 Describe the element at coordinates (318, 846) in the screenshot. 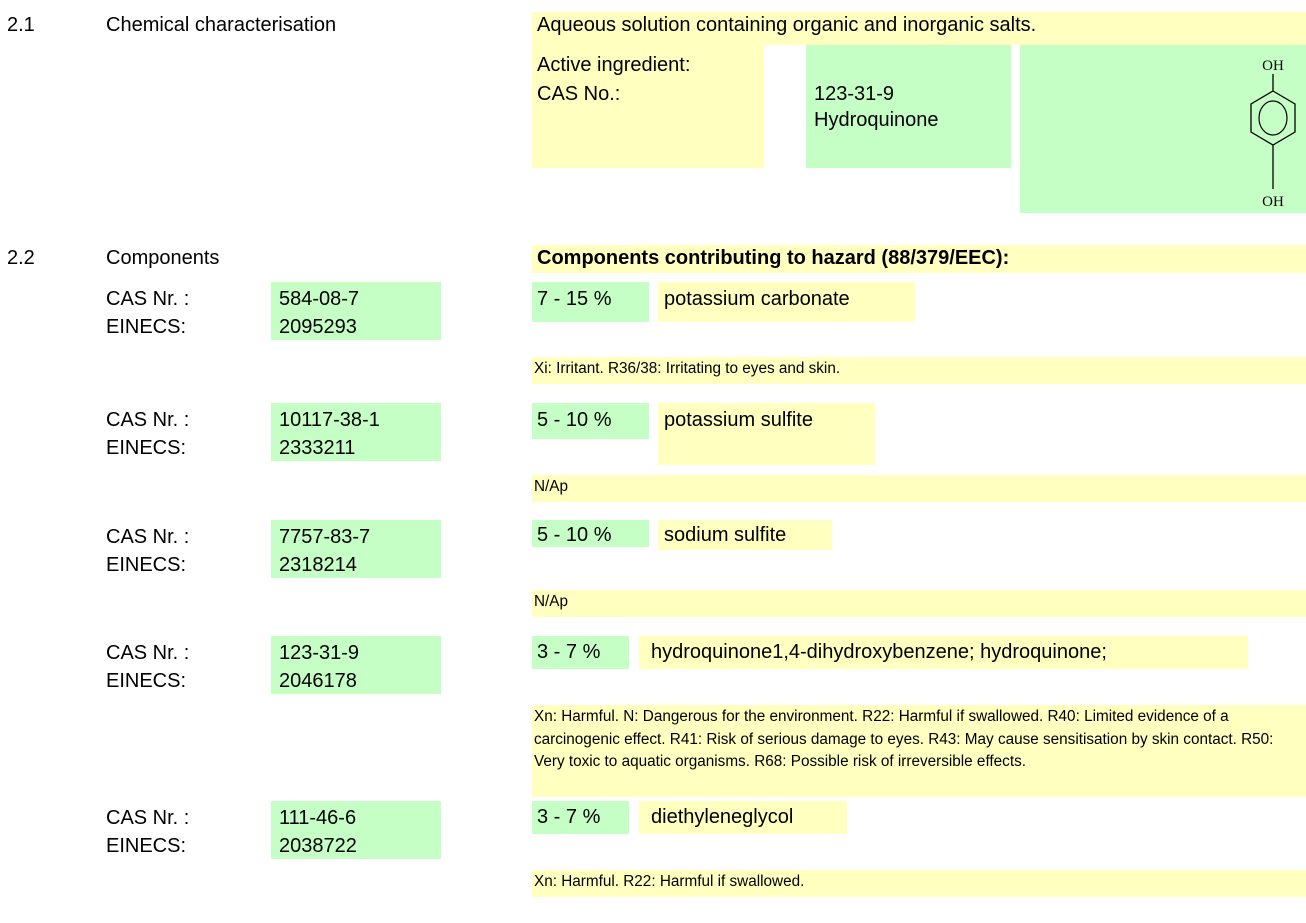

I see `component-einecs: 2038722` at that location.